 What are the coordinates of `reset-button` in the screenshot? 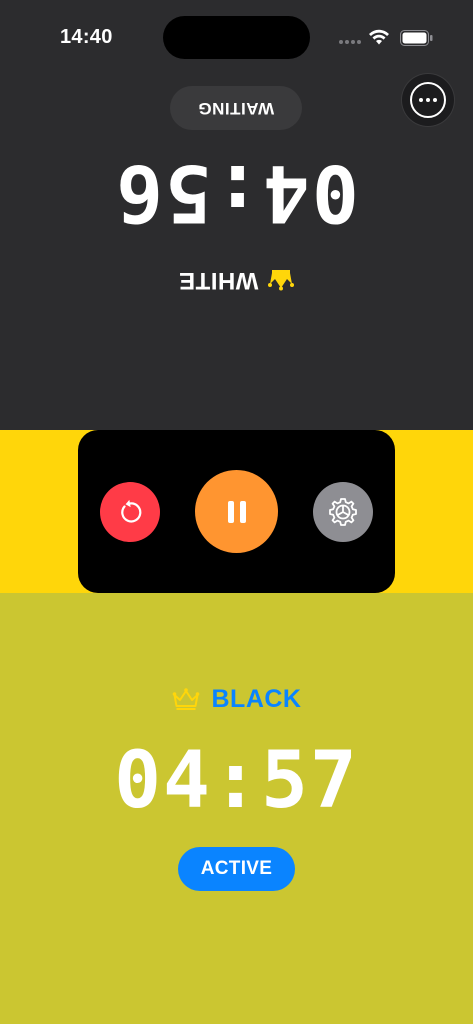 It's located at (130, 512).